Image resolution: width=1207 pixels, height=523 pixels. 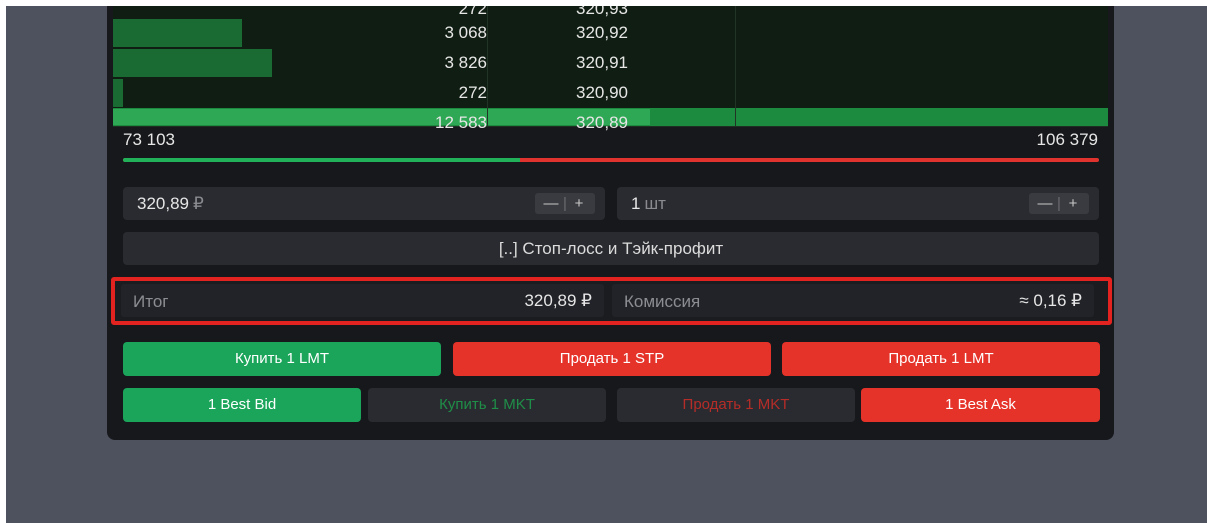 I want to click on buy-volume-total: 73 103, so click(x=149, y=139).